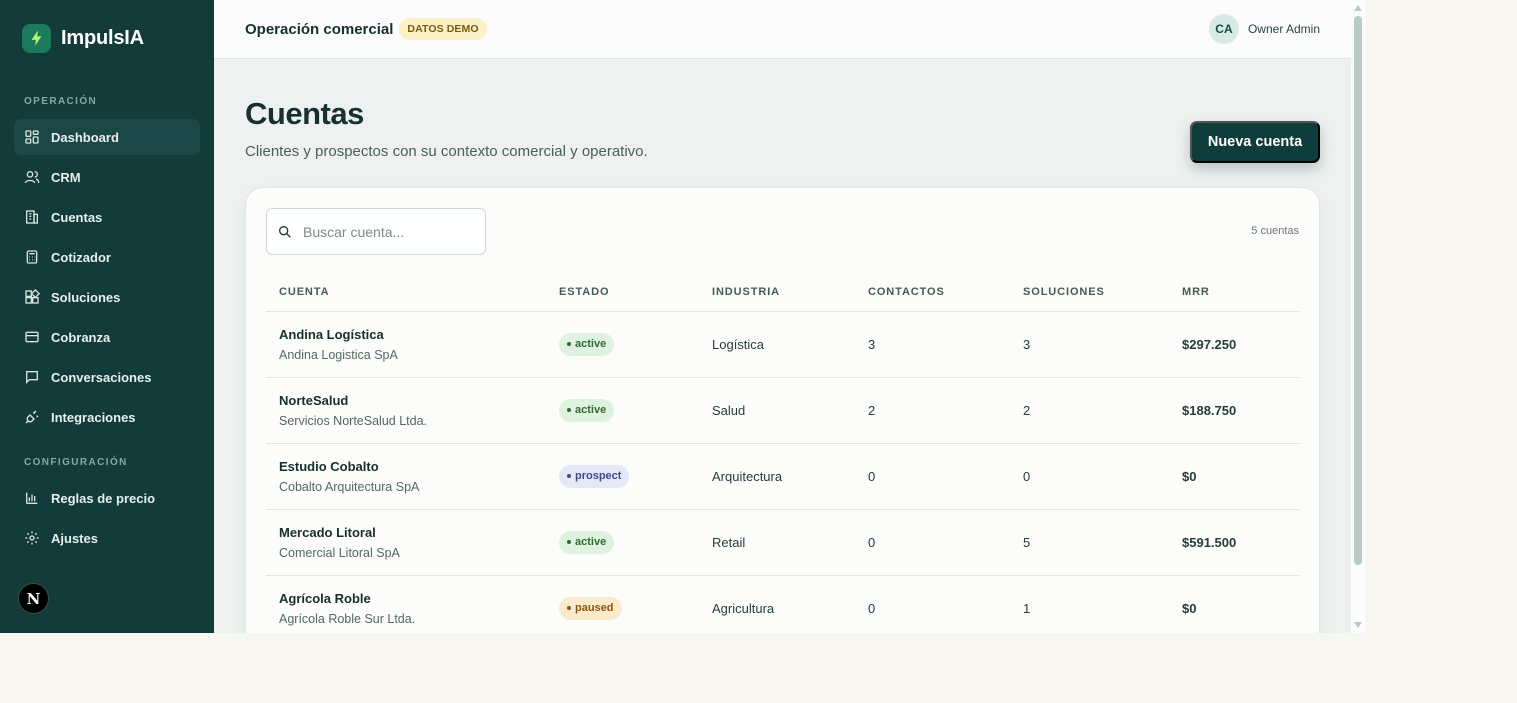 Image resolution: width=1517 pixels, height=703 pixels. What do you see at coordinates (81, 257) in the screenshot?
I see `sidebar-item-label: Cotizador` at bounding box center [81, 257].